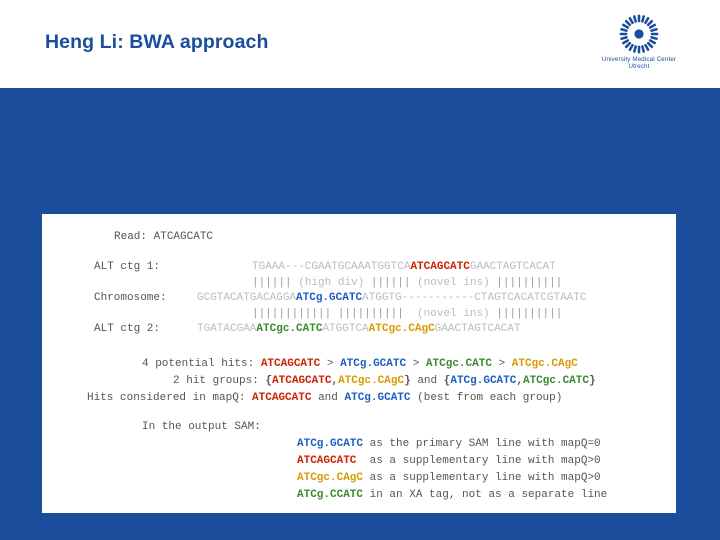  Describe the element at coordinates (328, 398) in the screenshot. I see `mapq-hits-and: and` at that location.